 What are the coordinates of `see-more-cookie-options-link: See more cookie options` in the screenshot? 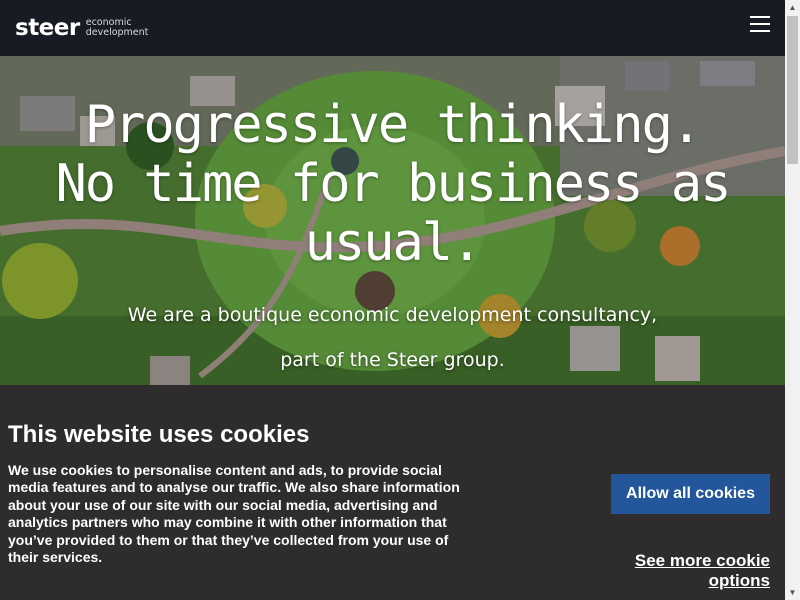 It's located at (672, 571).